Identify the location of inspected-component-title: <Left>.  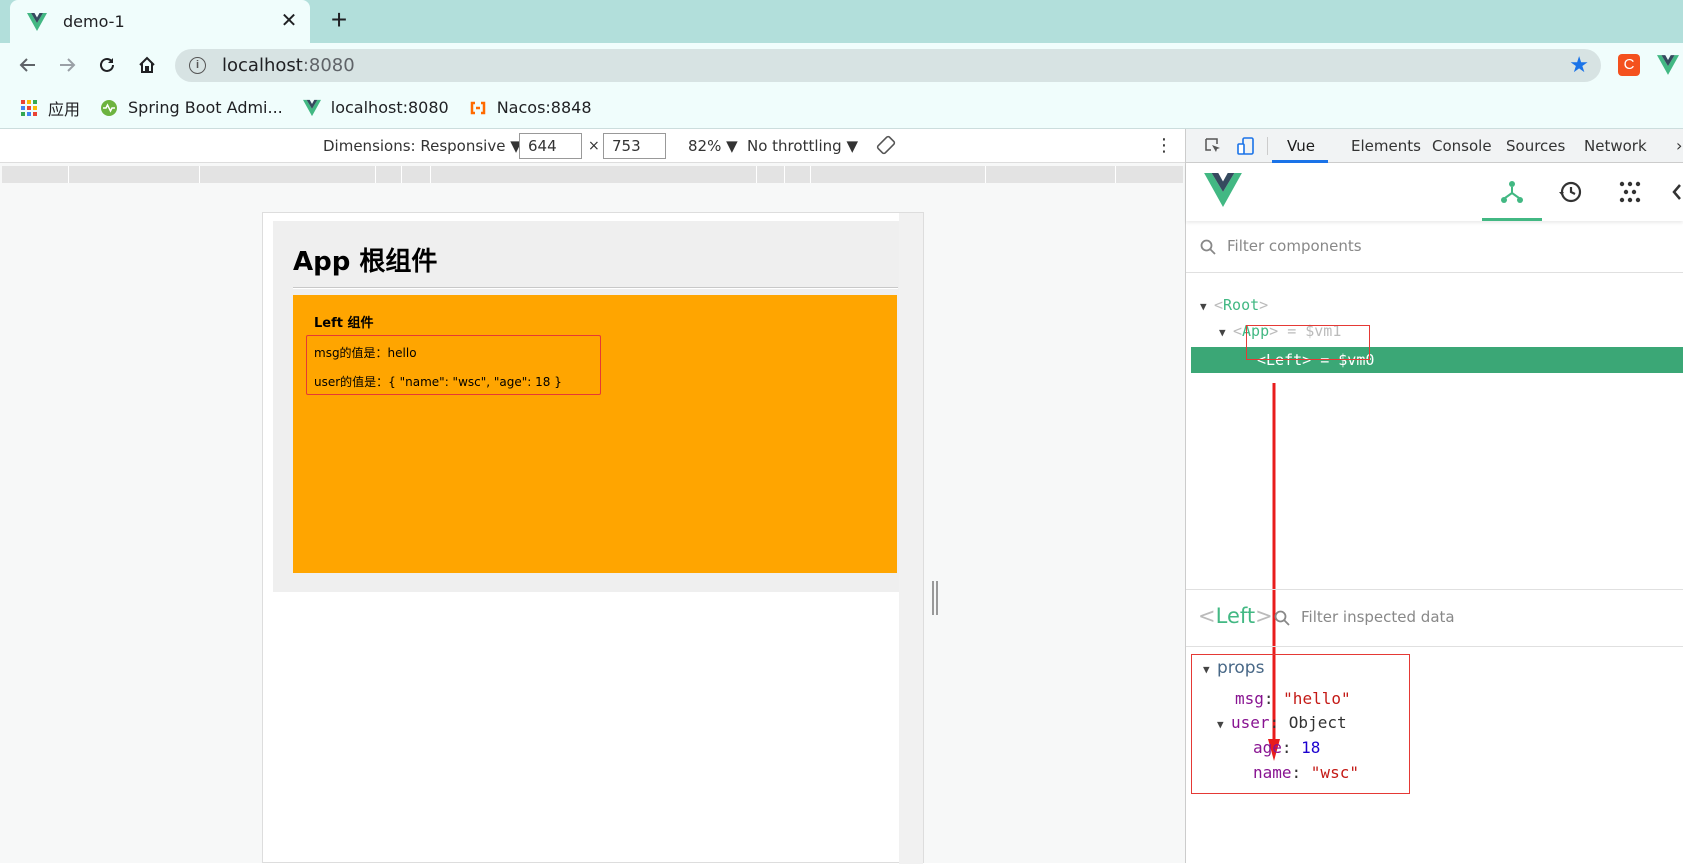
(1235, 616).